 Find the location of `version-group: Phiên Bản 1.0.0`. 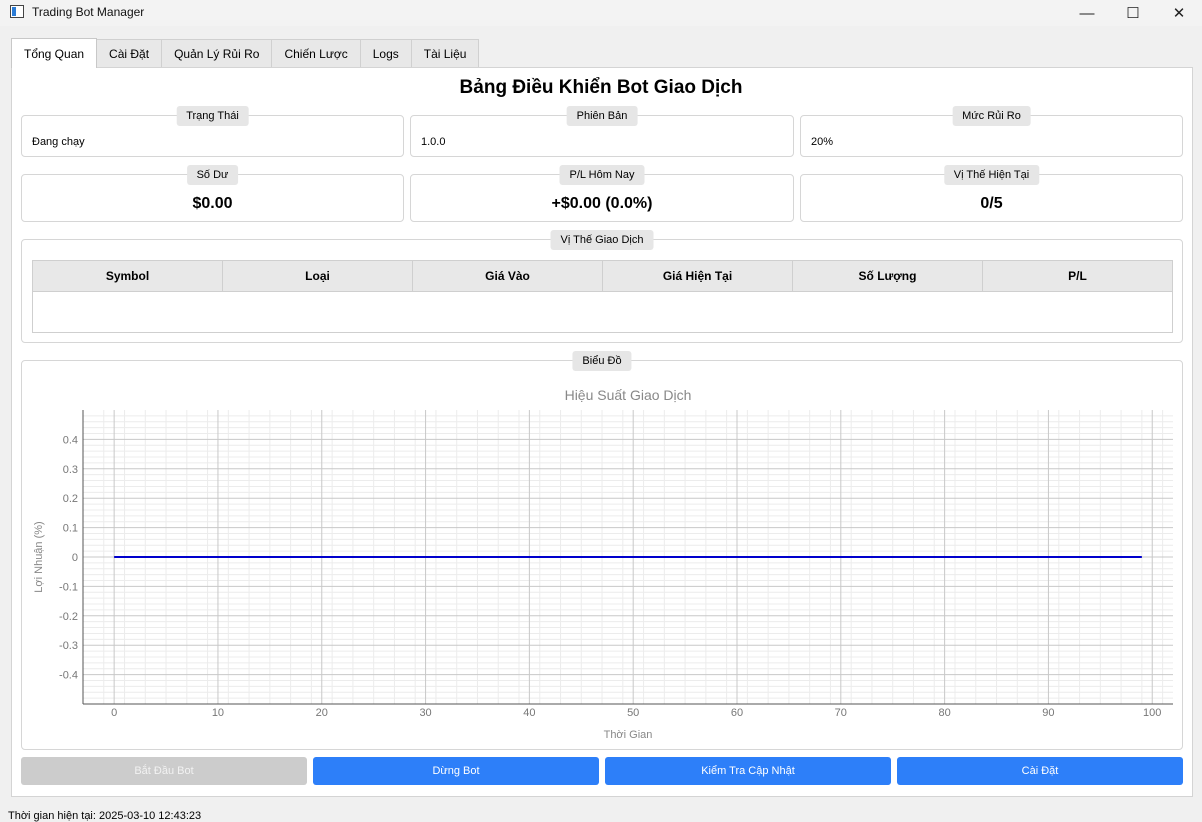

version-group: Phiên Bản 1.0.0 is located at coordinates (602, 131).